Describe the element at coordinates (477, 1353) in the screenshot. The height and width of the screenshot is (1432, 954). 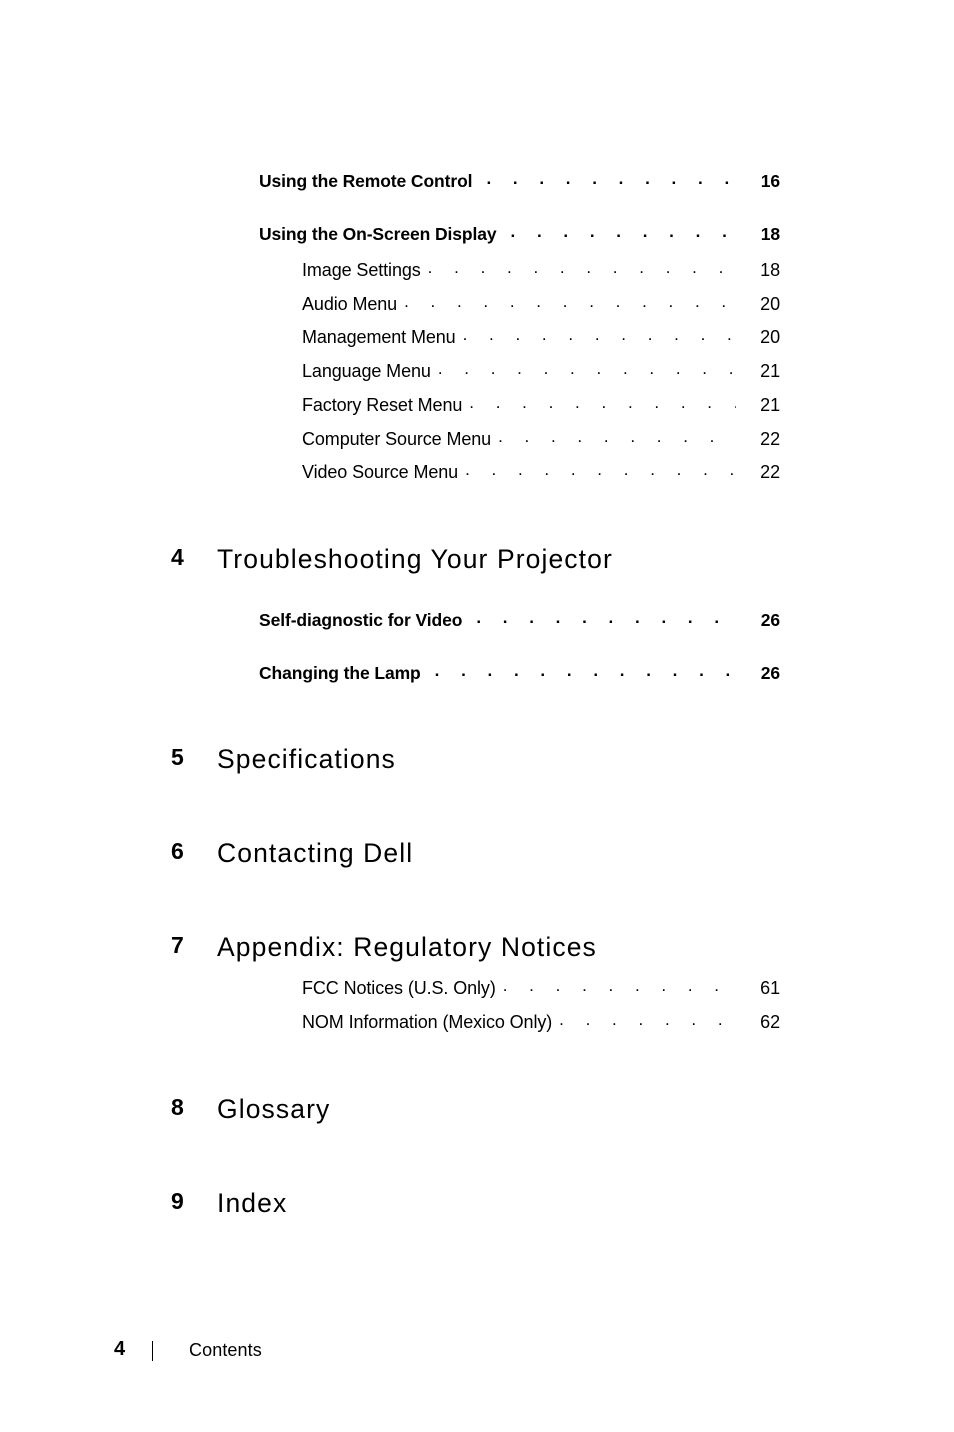
I see `page-footer: 4 Contents` at that location.